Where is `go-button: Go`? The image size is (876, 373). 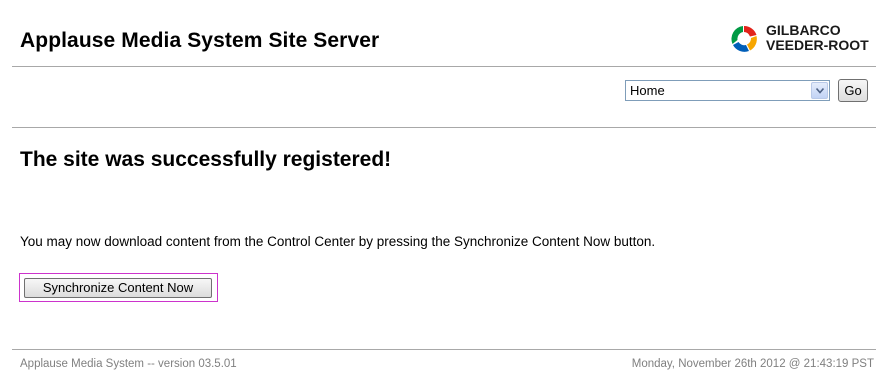
go-button: Go is located at coordinates (853, 90).